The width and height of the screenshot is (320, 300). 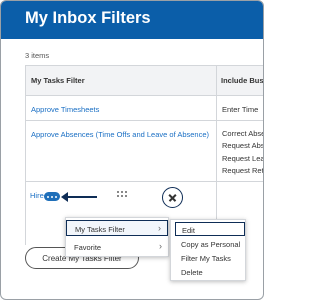 What do you see at coordinates (145, 81) in the screenshot?
I see `table-header: My Tasks Filter Include Busin` at bounding box center [145, 81].